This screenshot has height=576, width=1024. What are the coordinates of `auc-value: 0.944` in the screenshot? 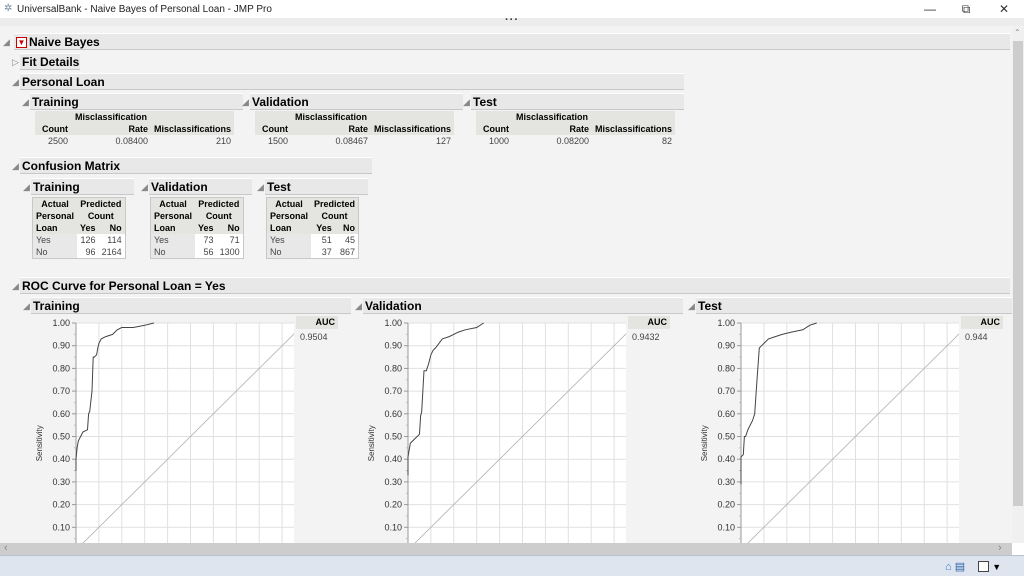 It's located at (976, 337).